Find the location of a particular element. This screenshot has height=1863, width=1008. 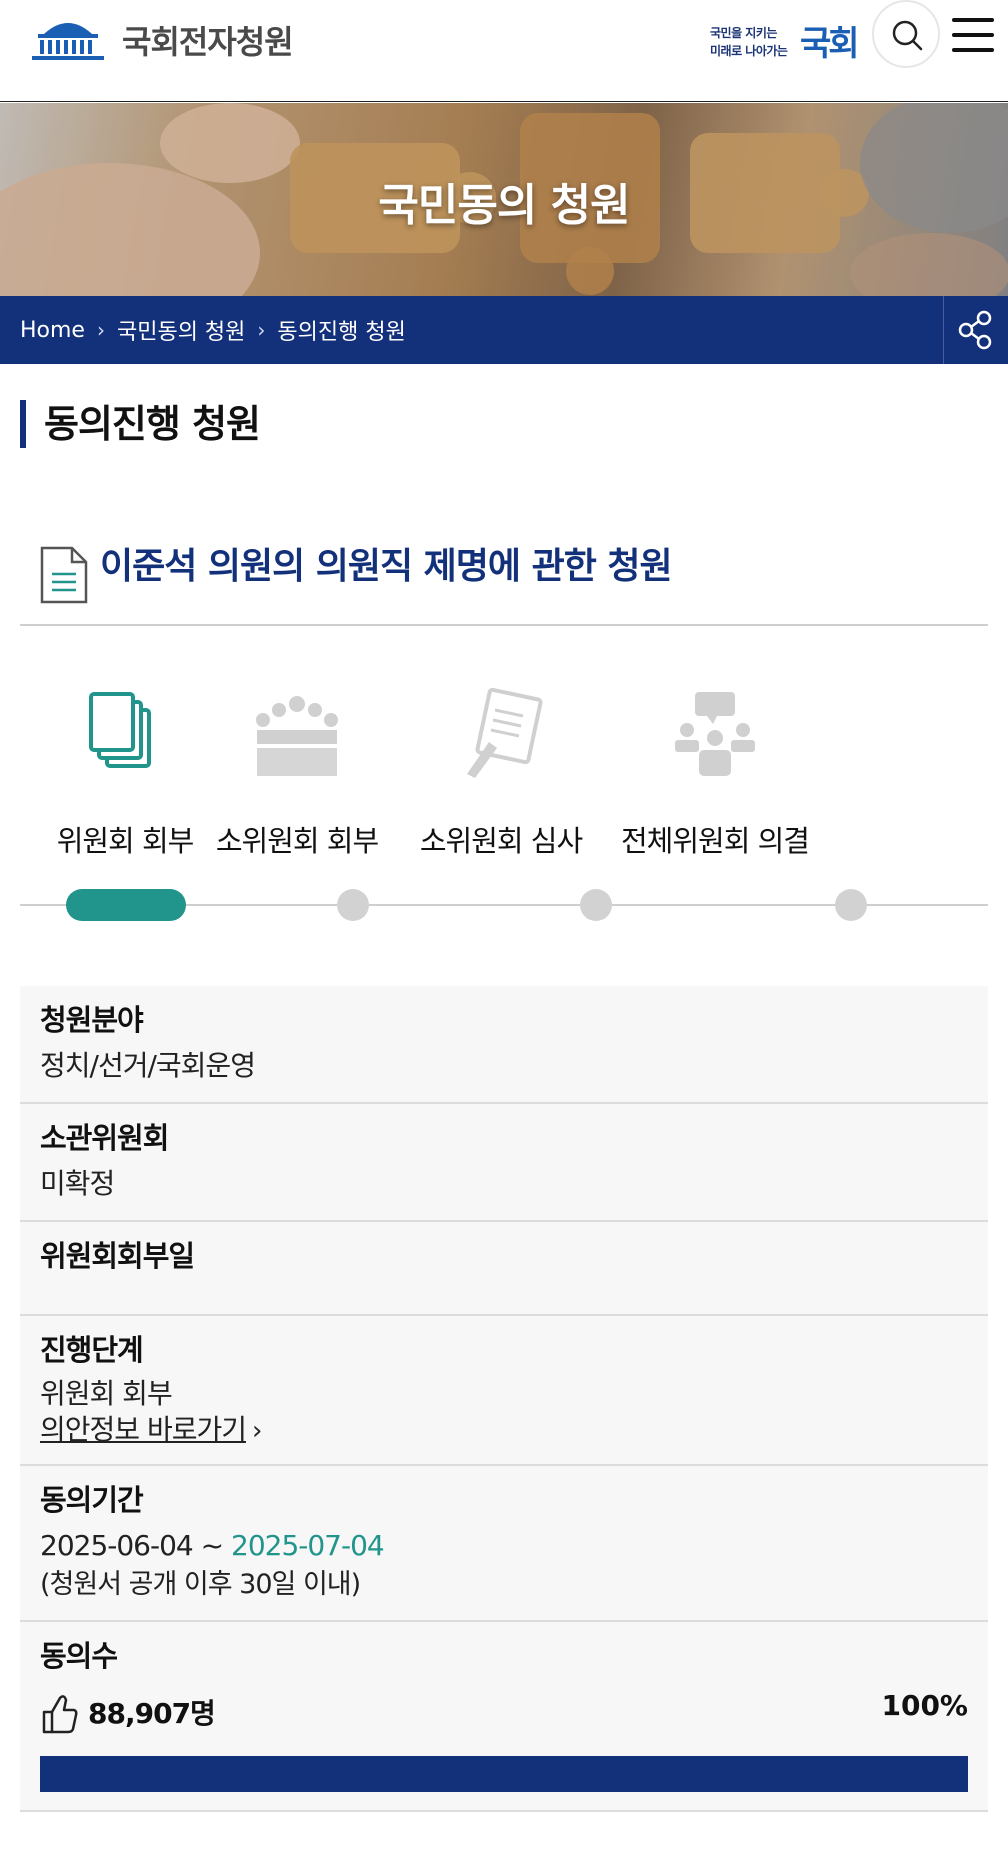

committee-discussion-icon is located at coordinates (715, 734).